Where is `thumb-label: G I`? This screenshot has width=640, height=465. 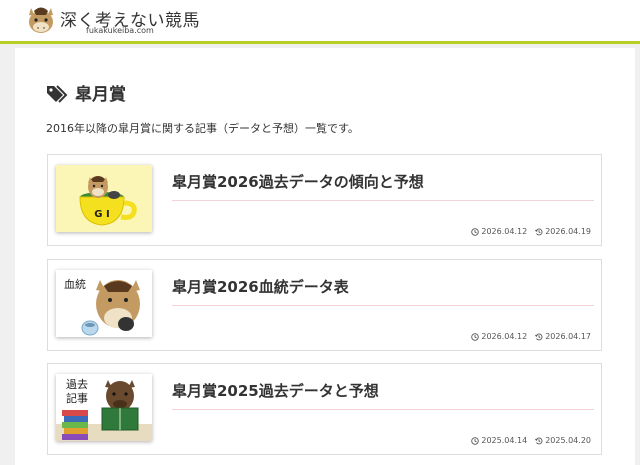 thumb-label: G I is located at coordinates (101, 214).